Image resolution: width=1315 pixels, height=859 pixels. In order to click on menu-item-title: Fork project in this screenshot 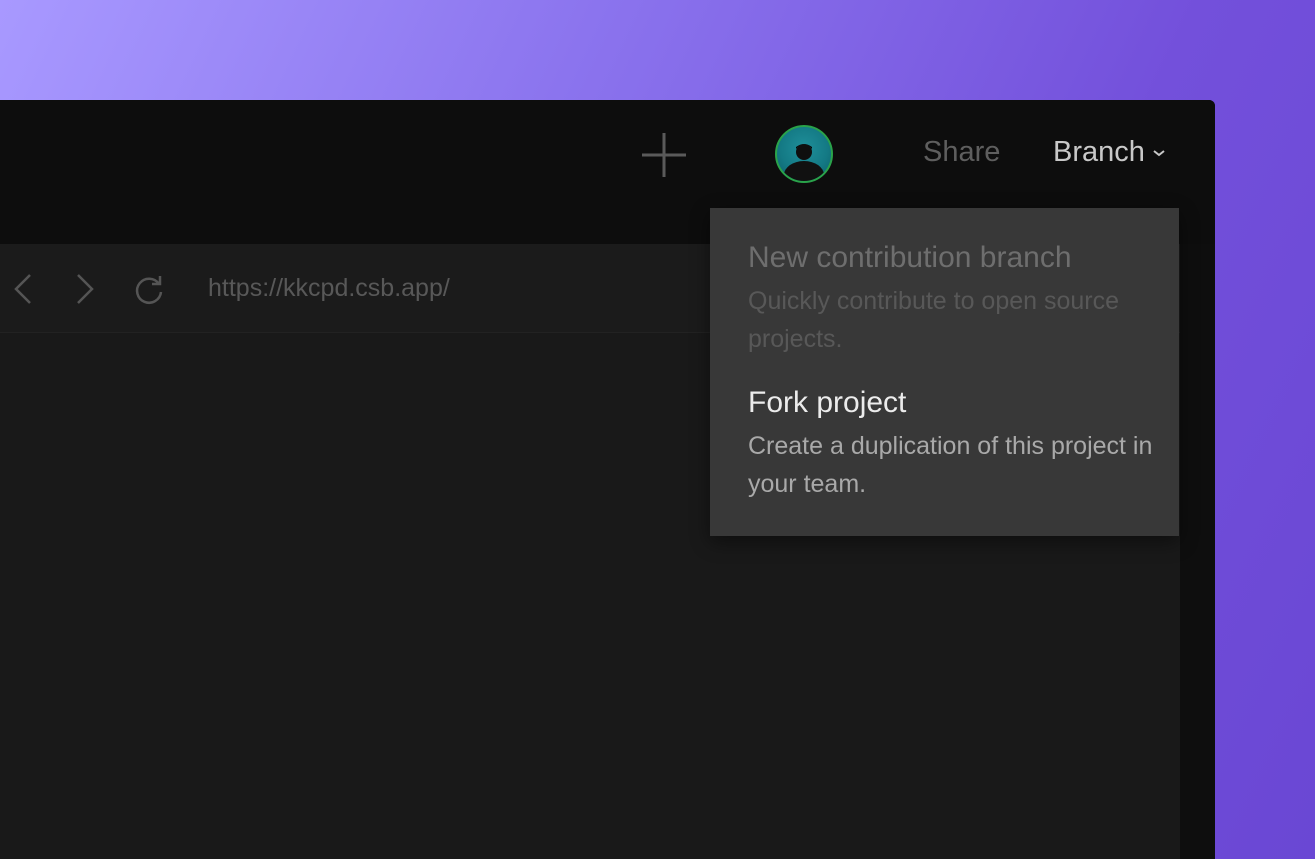, I will do `click(827, 402)`.